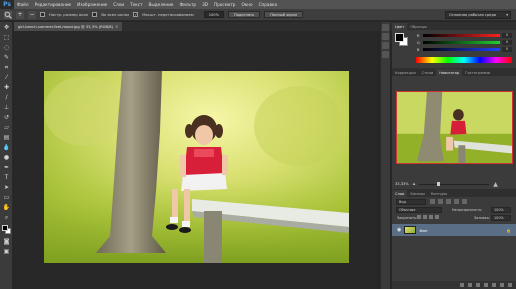 This screenshot has width=516, height=289. I want to click on tab-navigator: Навигатор, so click(449, 72).